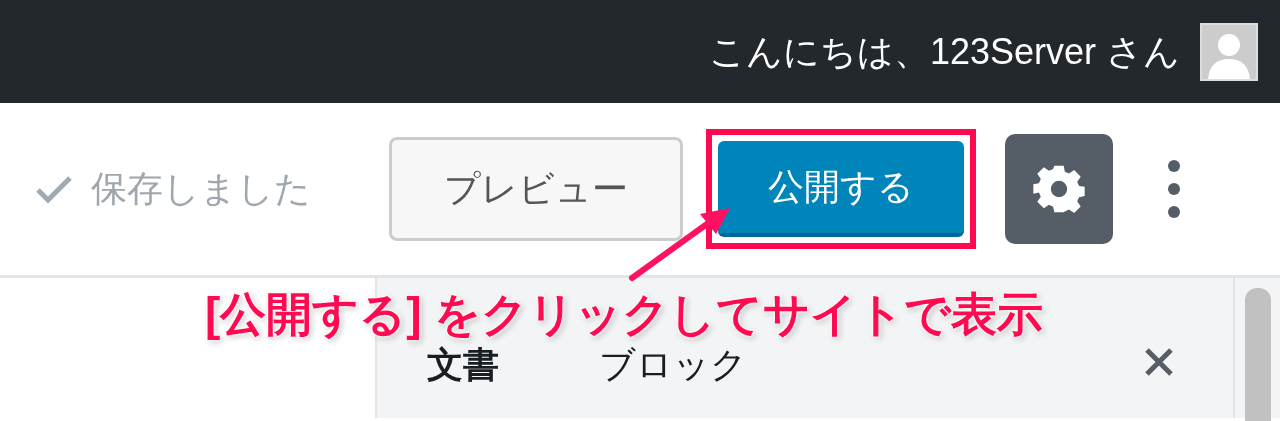  I want to click on save-status-text: 保存しました, so click(201, 189).